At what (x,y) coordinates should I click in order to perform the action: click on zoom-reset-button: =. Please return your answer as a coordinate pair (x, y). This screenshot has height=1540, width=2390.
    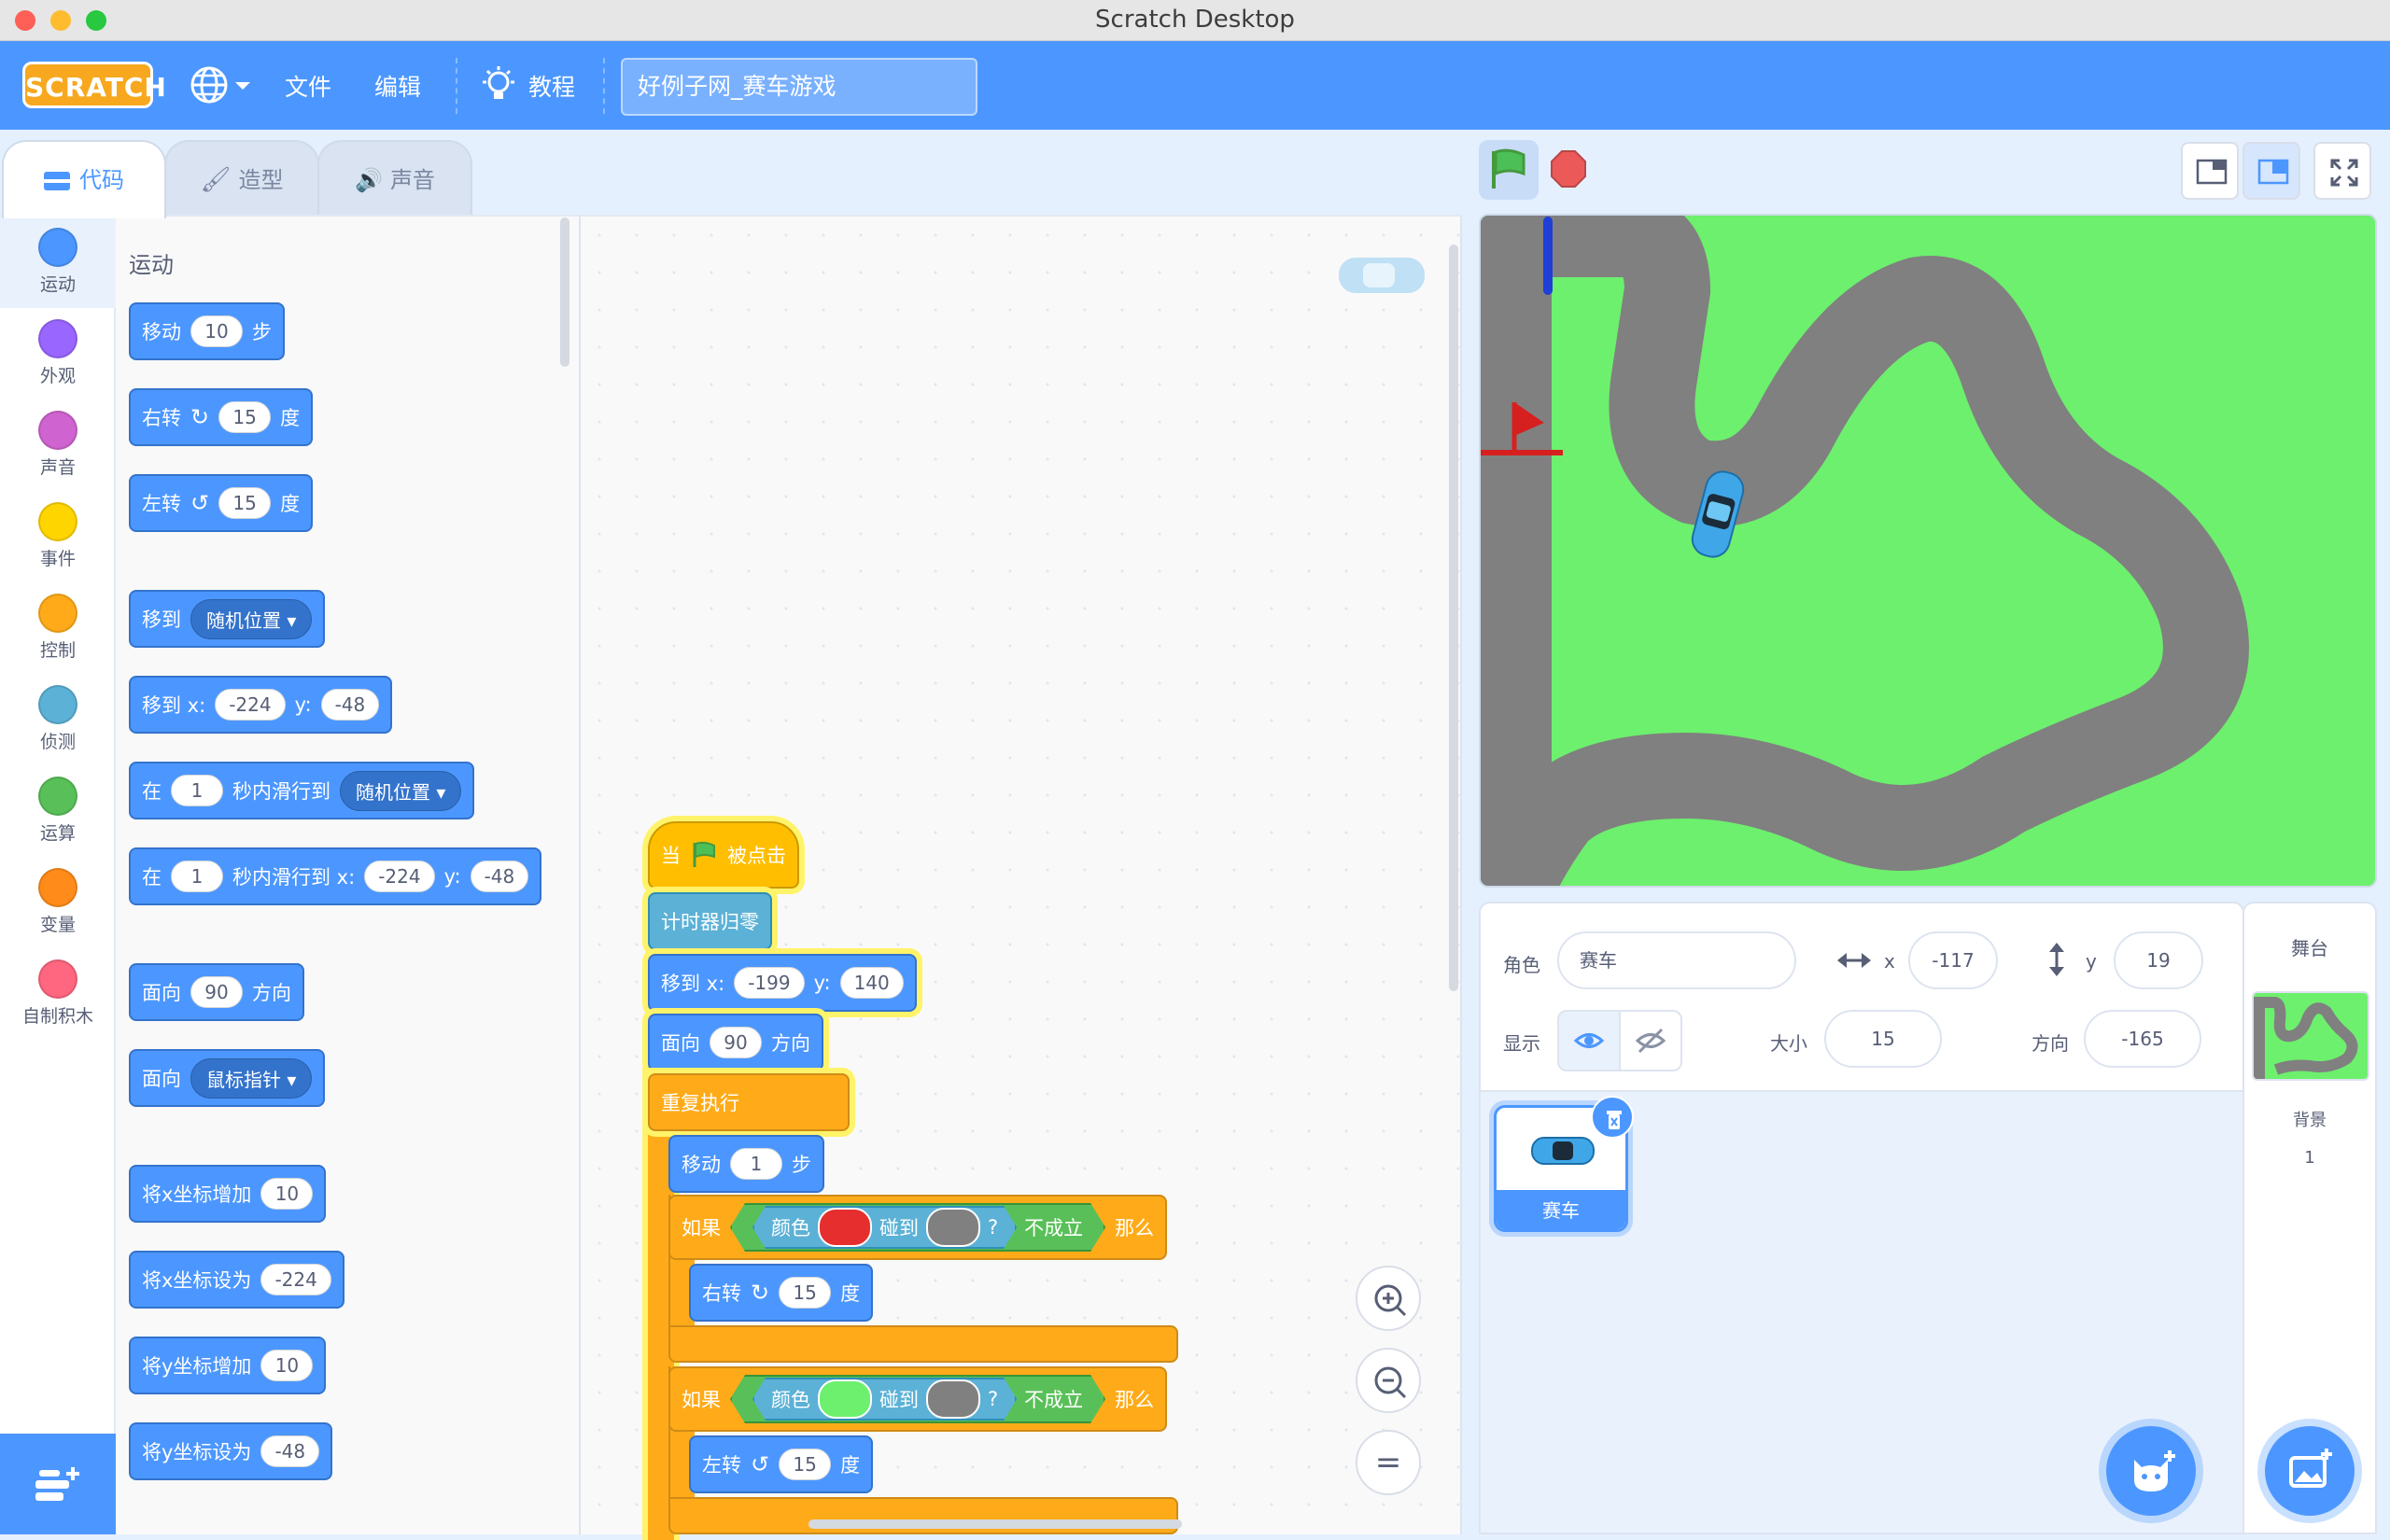
    Looking at the image, I should click on (1388, 1462).